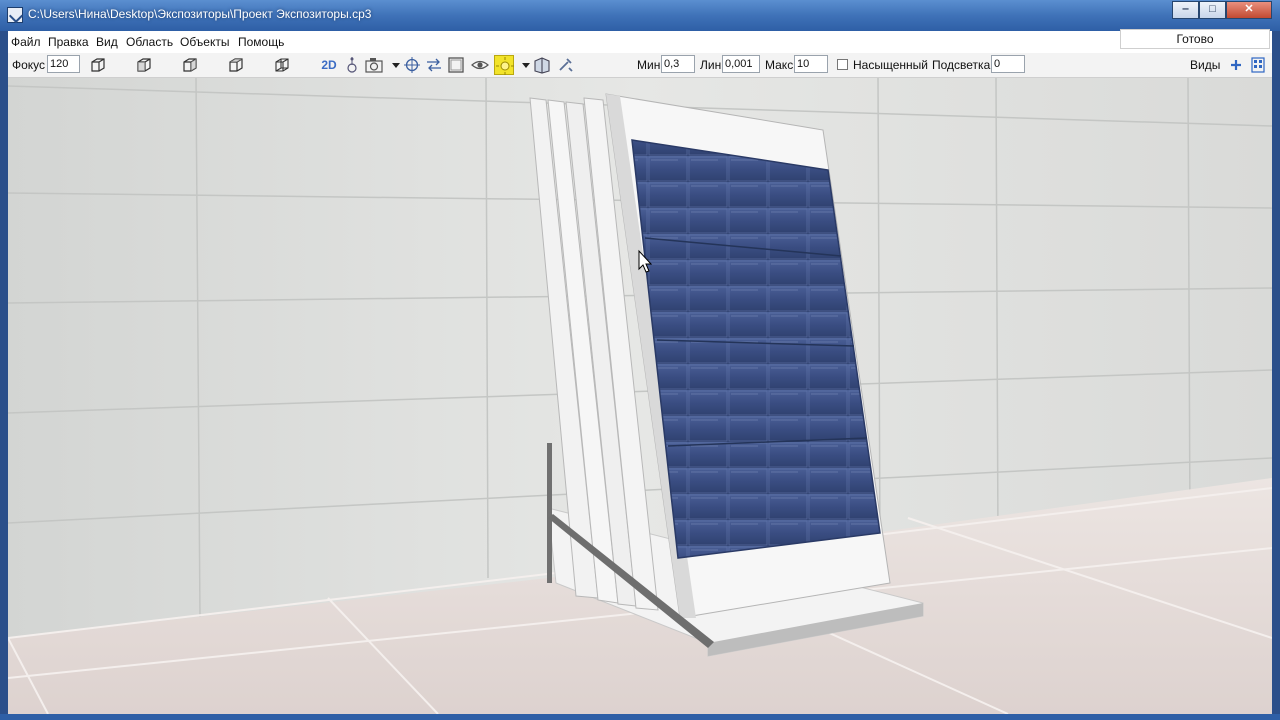 The height and width of the screenshot is (720, 1280). Describe the element at coordinates (504, 65) in the screenshot. I see `sun-icon` at that location.